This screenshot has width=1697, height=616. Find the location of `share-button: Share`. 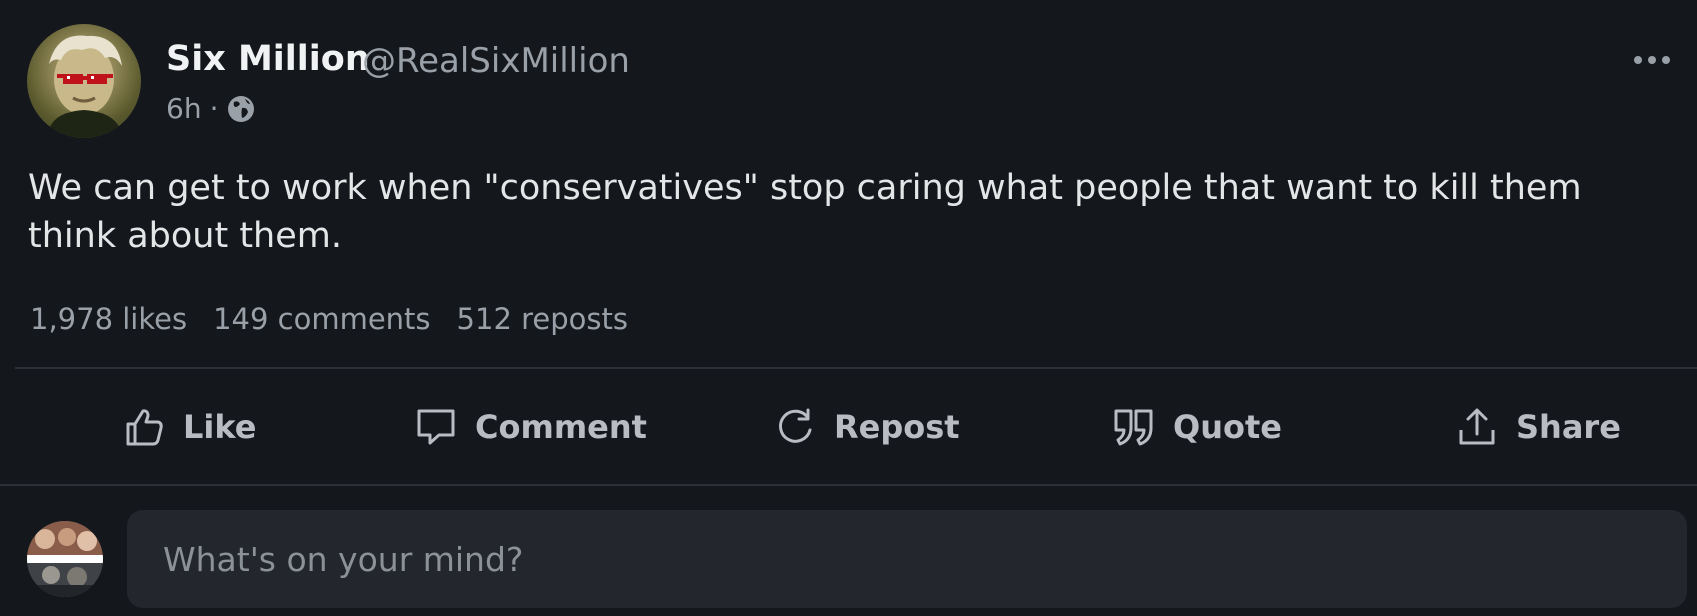

share-button: Share is located at coordinates (1538, 427).